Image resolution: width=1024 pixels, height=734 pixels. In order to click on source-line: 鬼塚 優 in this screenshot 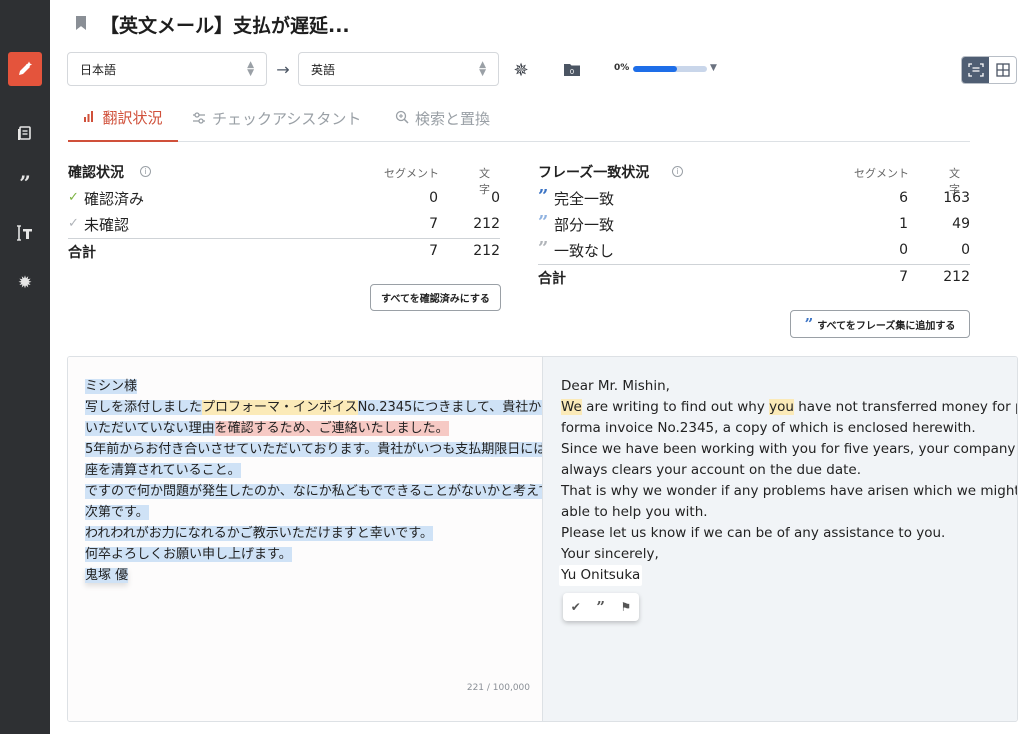, I will do `click(107, 575)`.